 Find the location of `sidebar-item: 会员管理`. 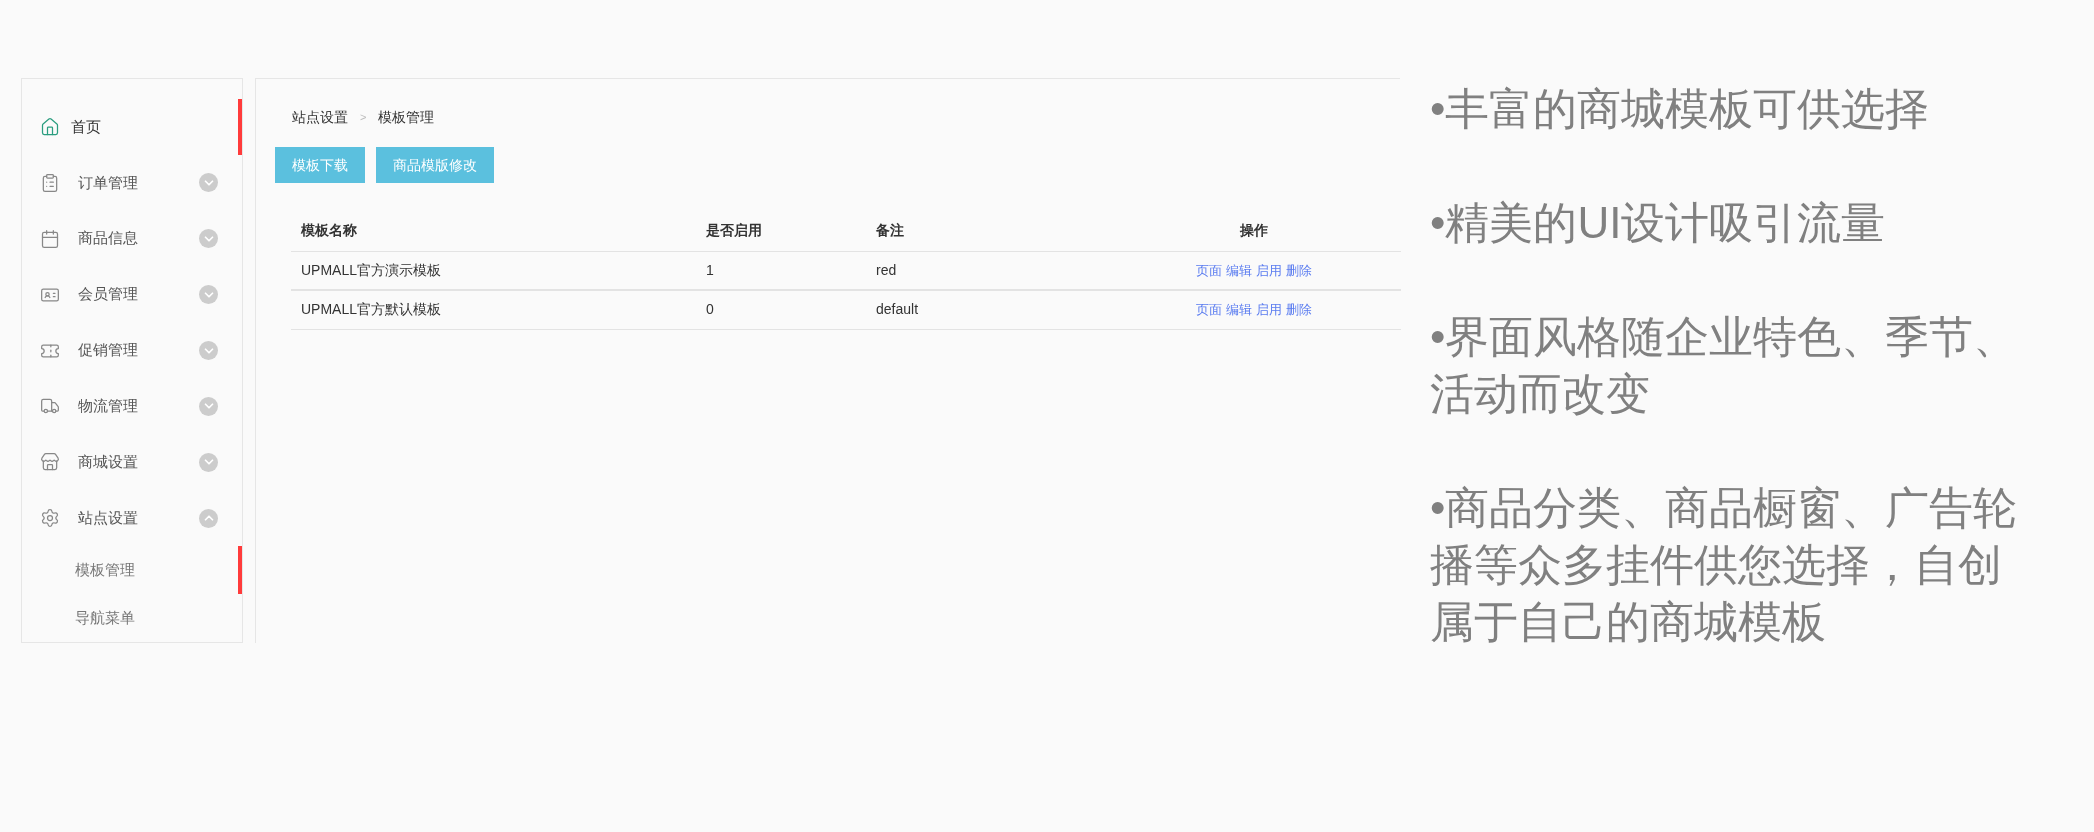

sidebar-item: 会员管理 is located at coordinates (132, 294).